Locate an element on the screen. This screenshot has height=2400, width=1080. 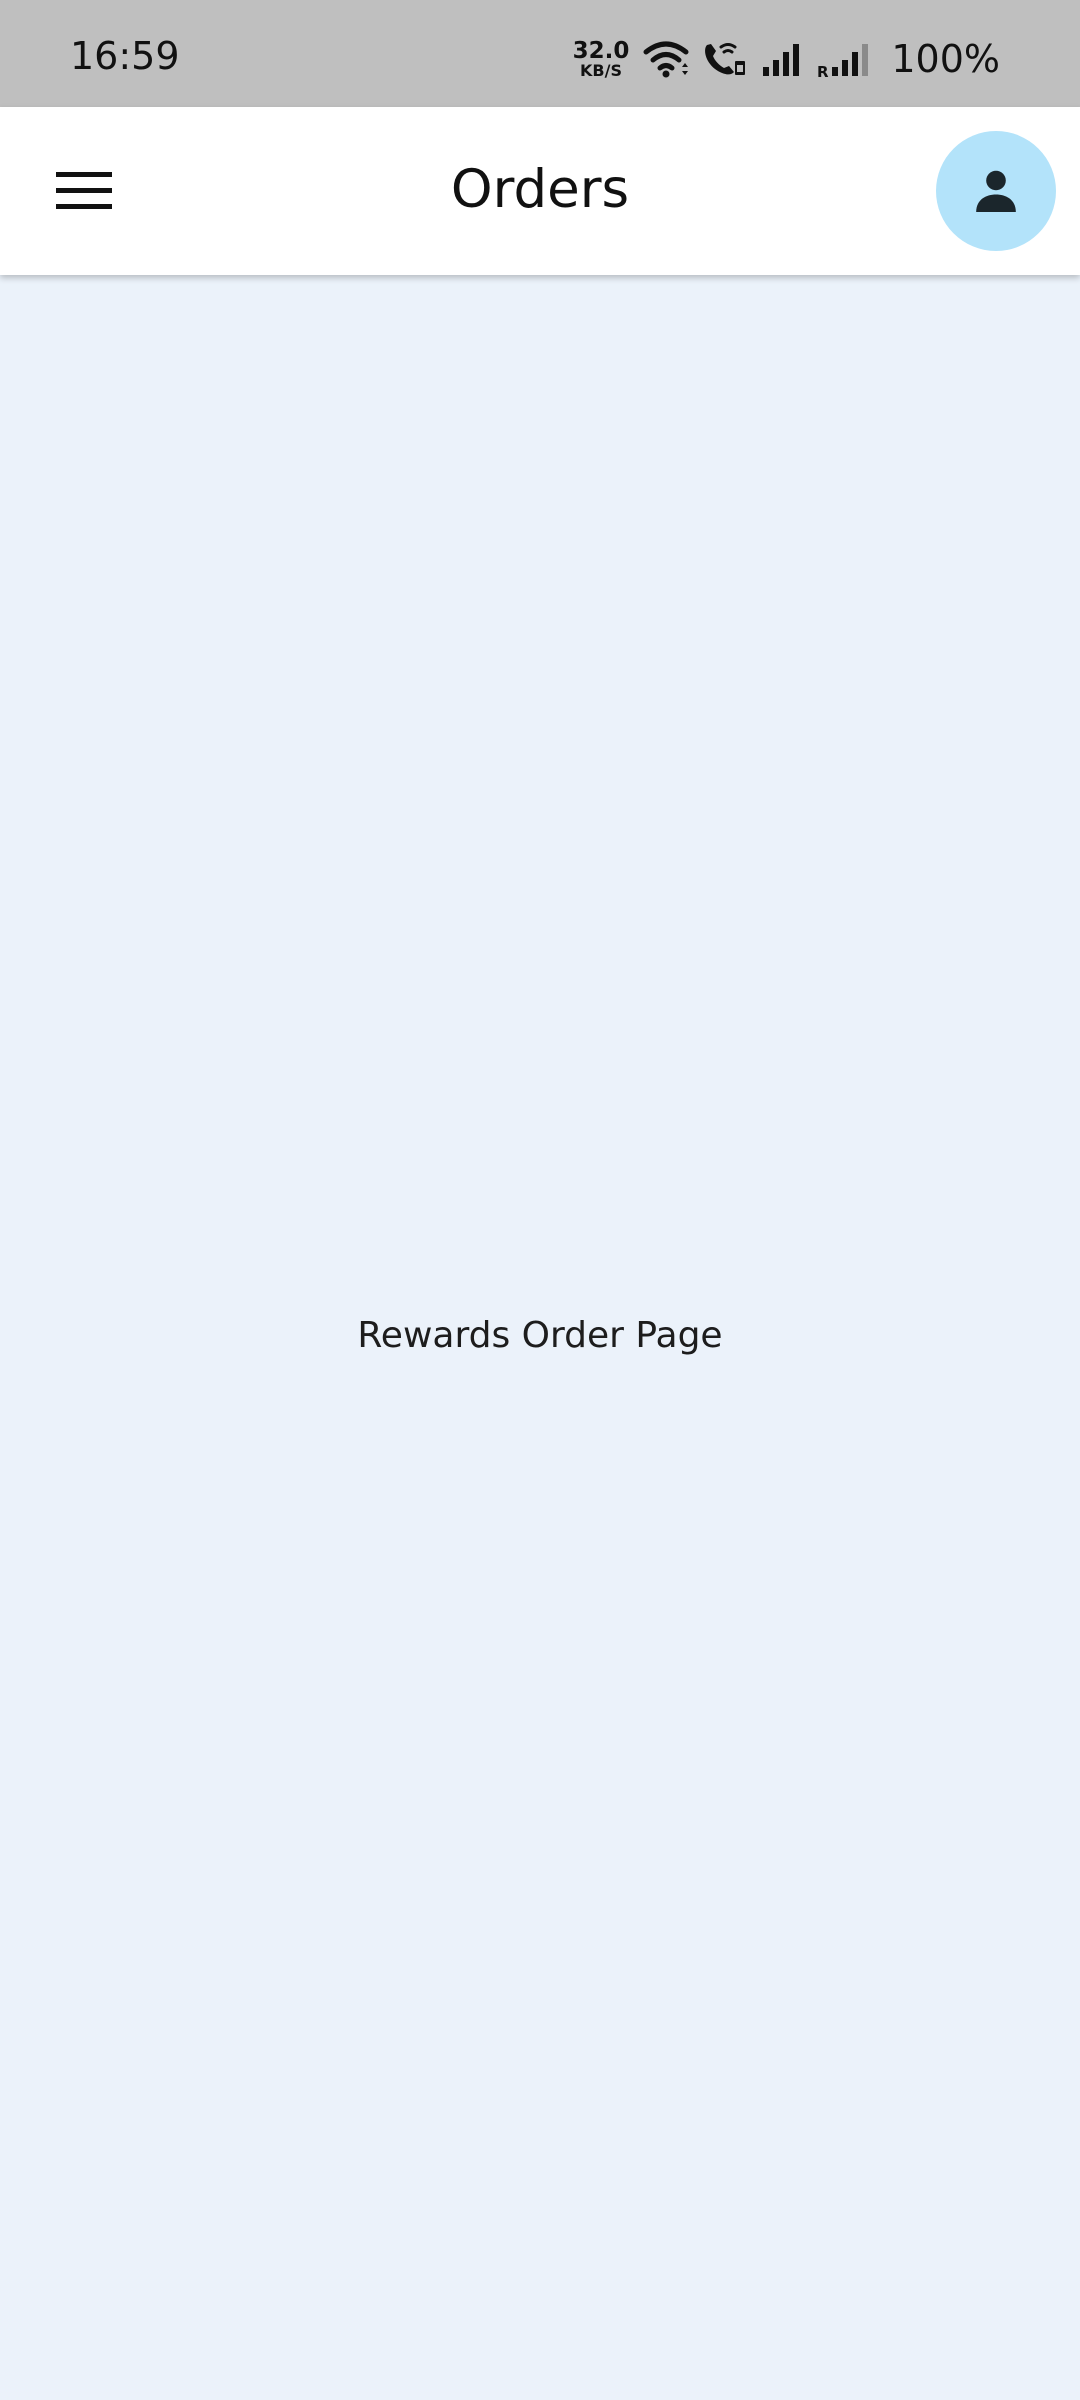
network-speed: 32.0 KB/S is located at coordinates (601, 58).